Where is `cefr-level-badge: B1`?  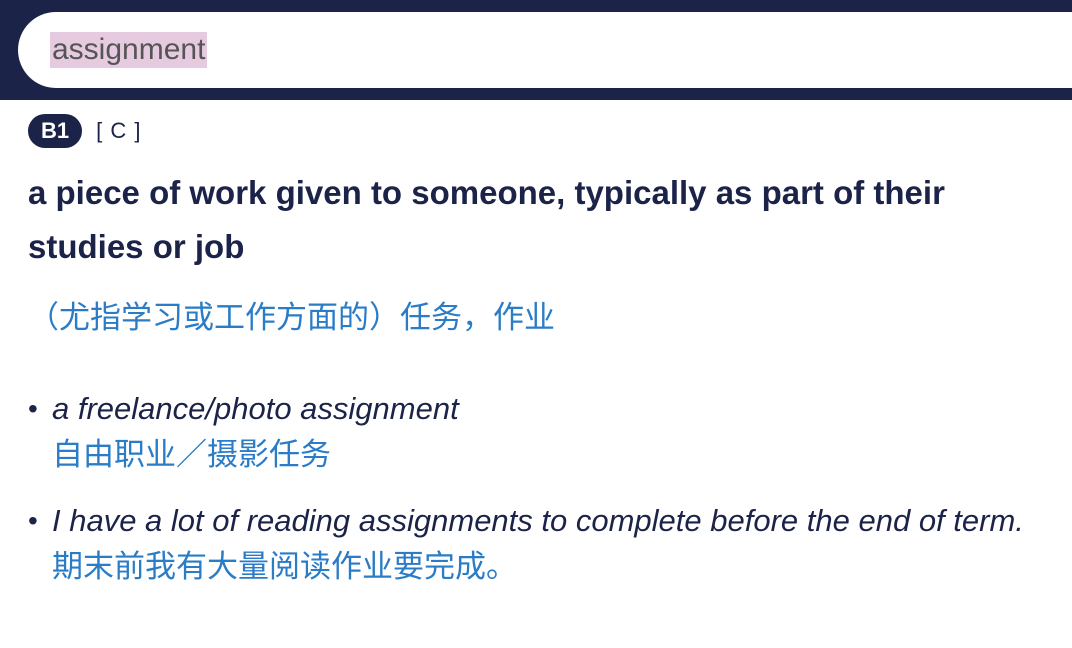 cefr-level-badge: B1 is located at coordinates (55, 131).